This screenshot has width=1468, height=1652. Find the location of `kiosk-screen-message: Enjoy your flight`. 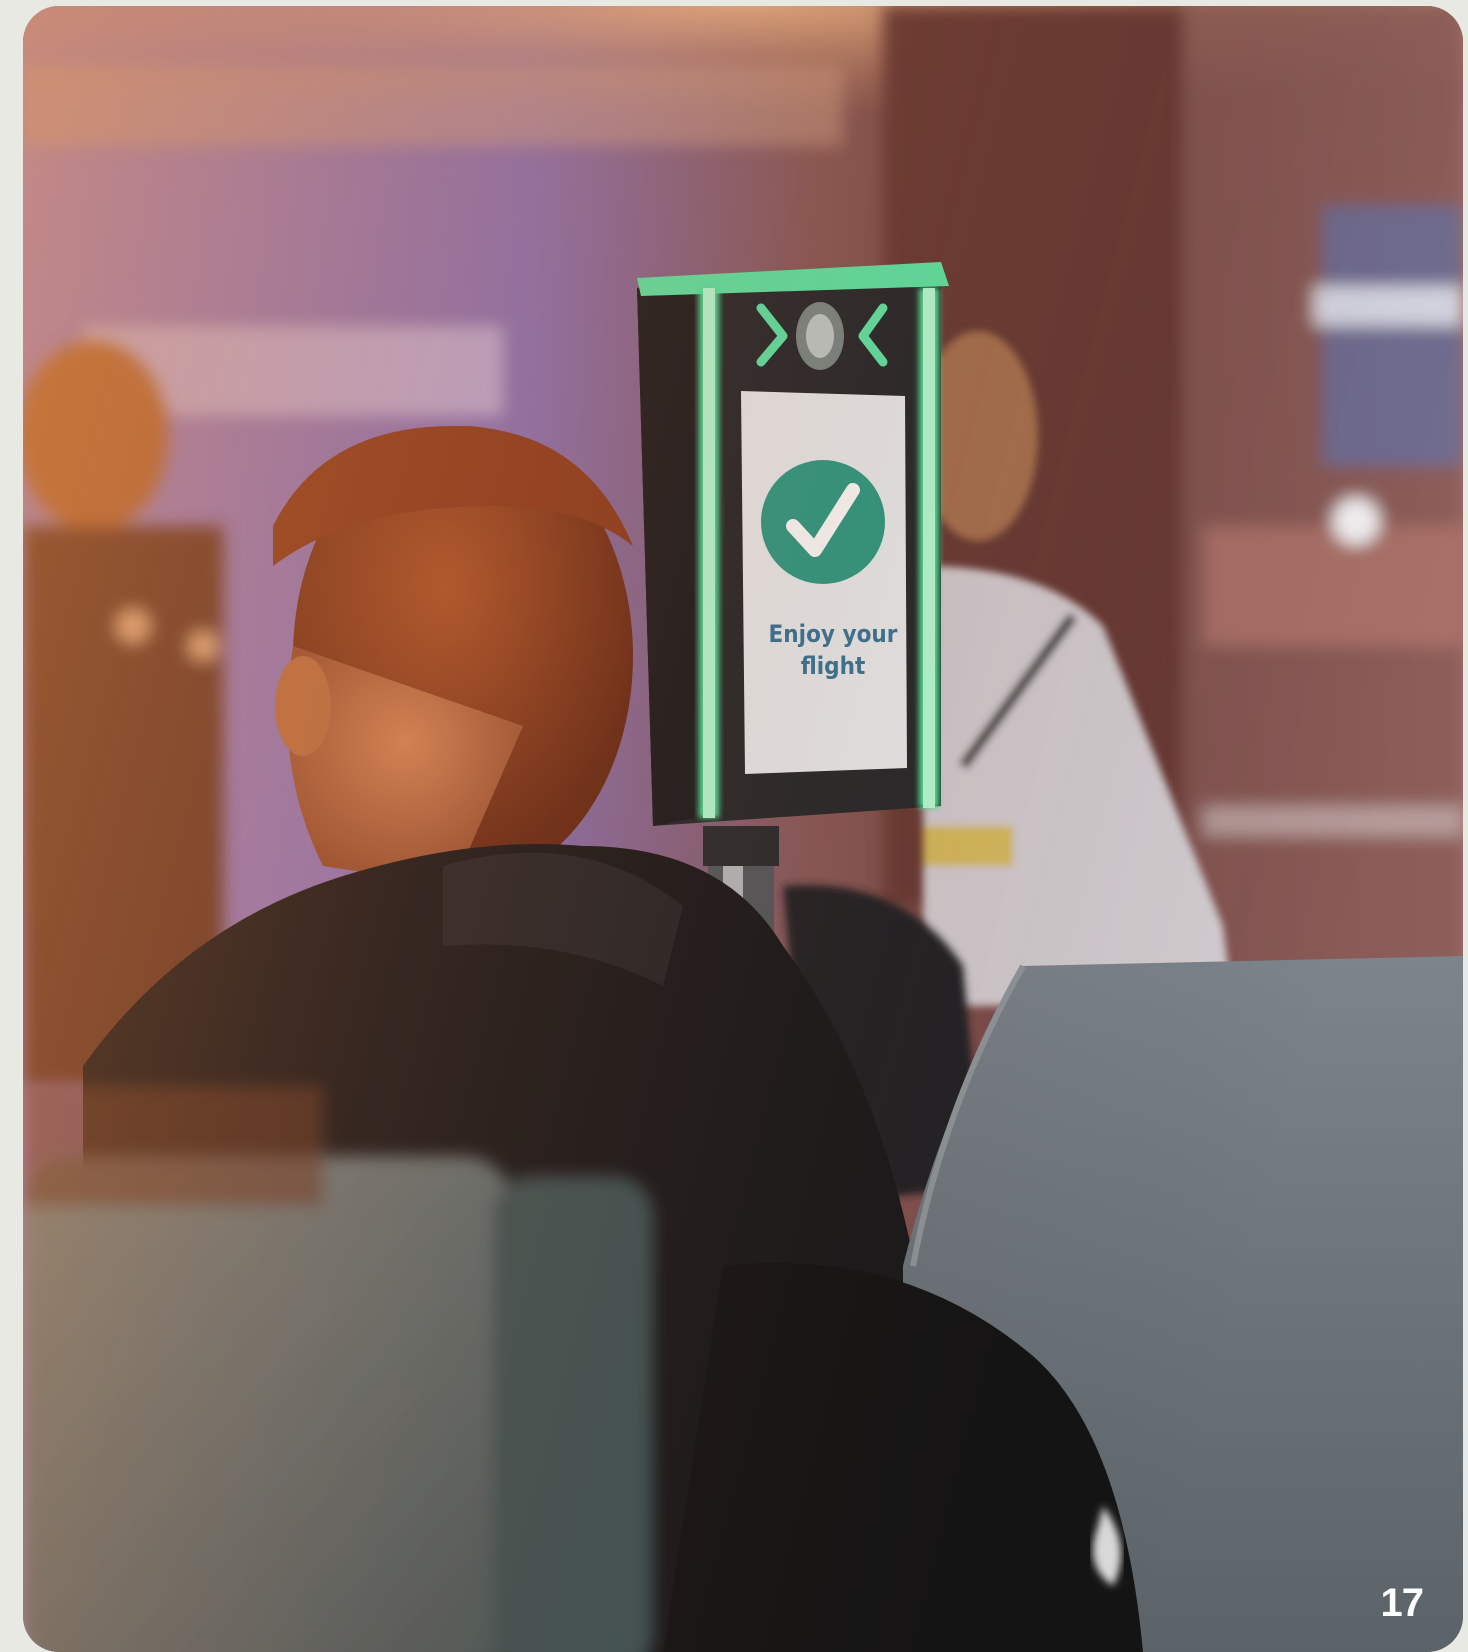

kiosk-screen-message: Enjoy your flight is located at coordinates (833, 650).